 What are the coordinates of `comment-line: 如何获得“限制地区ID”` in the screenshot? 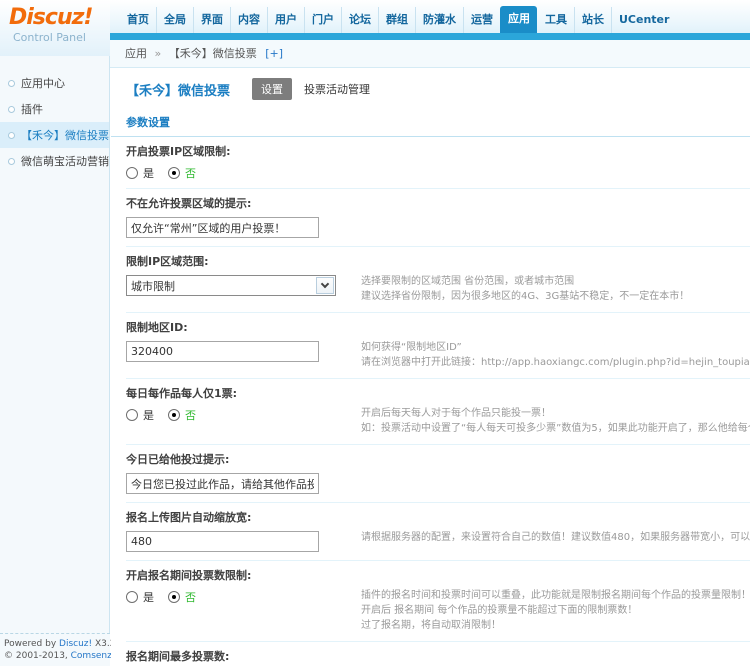 It's located at (411, 347).